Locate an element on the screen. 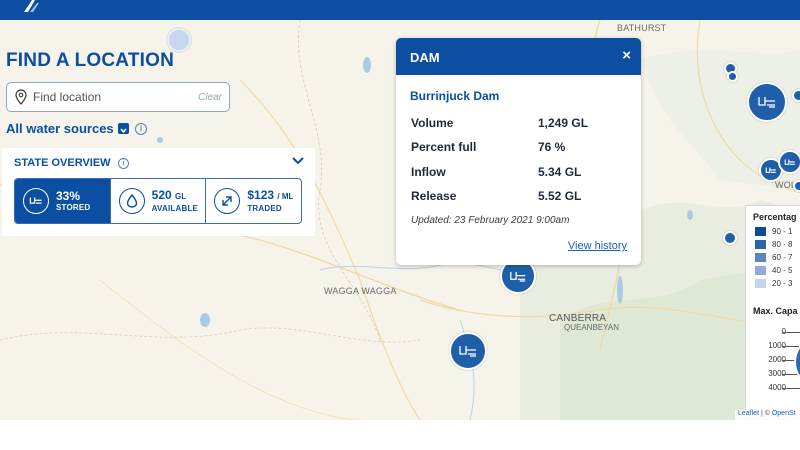 The height and width of the screenshot is (450, 800). stat-label: TRADED is located at coordinates (264, 208).